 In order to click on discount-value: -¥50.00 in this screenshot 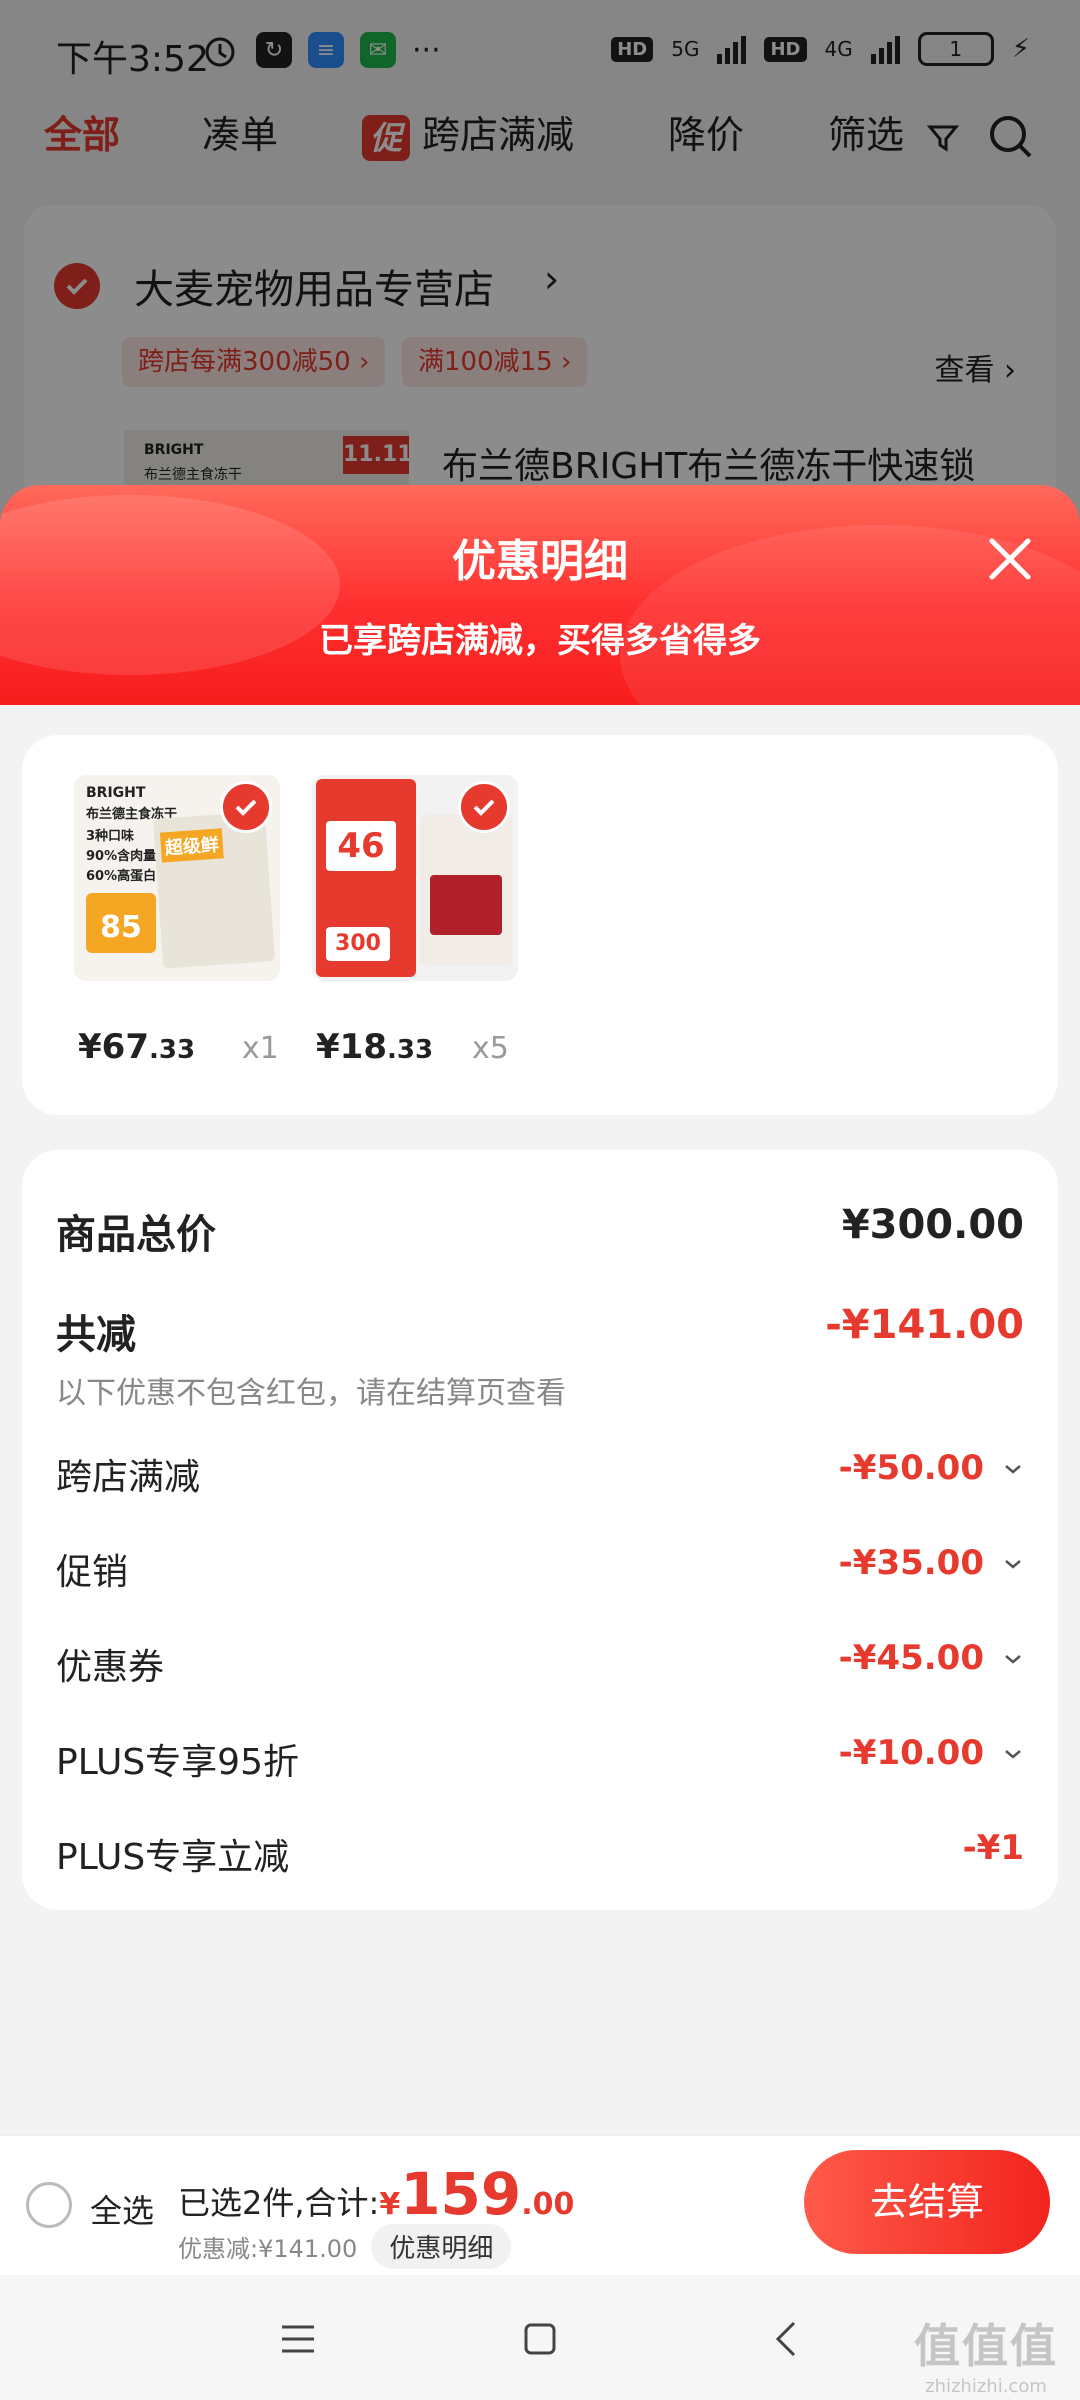, I will do `click(911, 1468)`.